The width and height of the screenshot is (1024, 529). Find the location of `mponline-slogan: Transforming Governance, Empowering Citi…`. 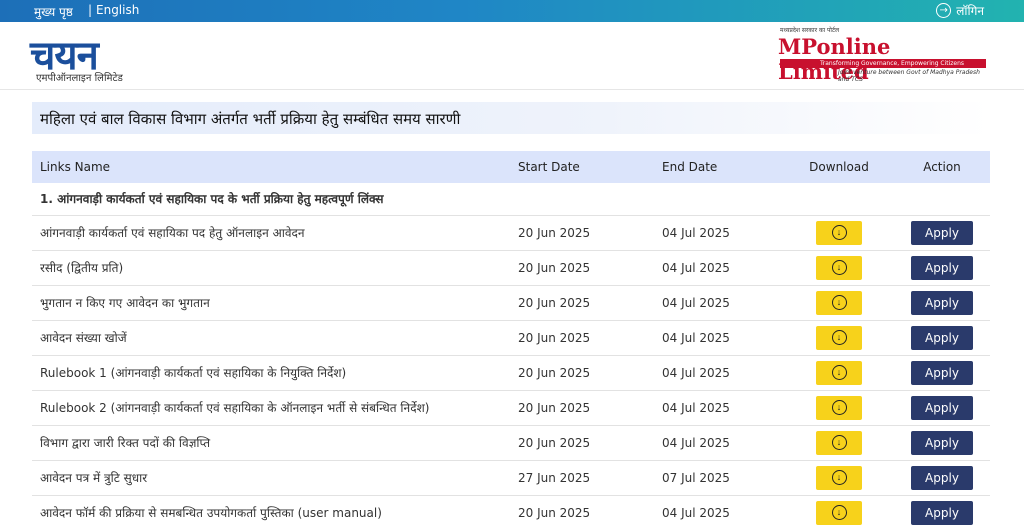

mponline-slogan: Transforming Governance, Empowering Citi… is located at coordinates (883, 63).